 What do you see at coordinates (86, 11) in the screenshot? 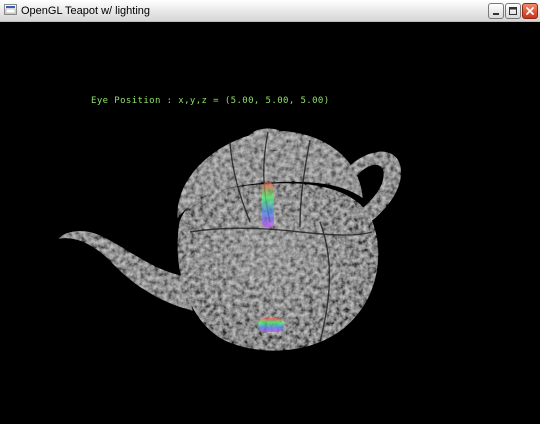
I see `window-title: OpenGL Teapot w/ lighting` at bounding box center [86, 11].